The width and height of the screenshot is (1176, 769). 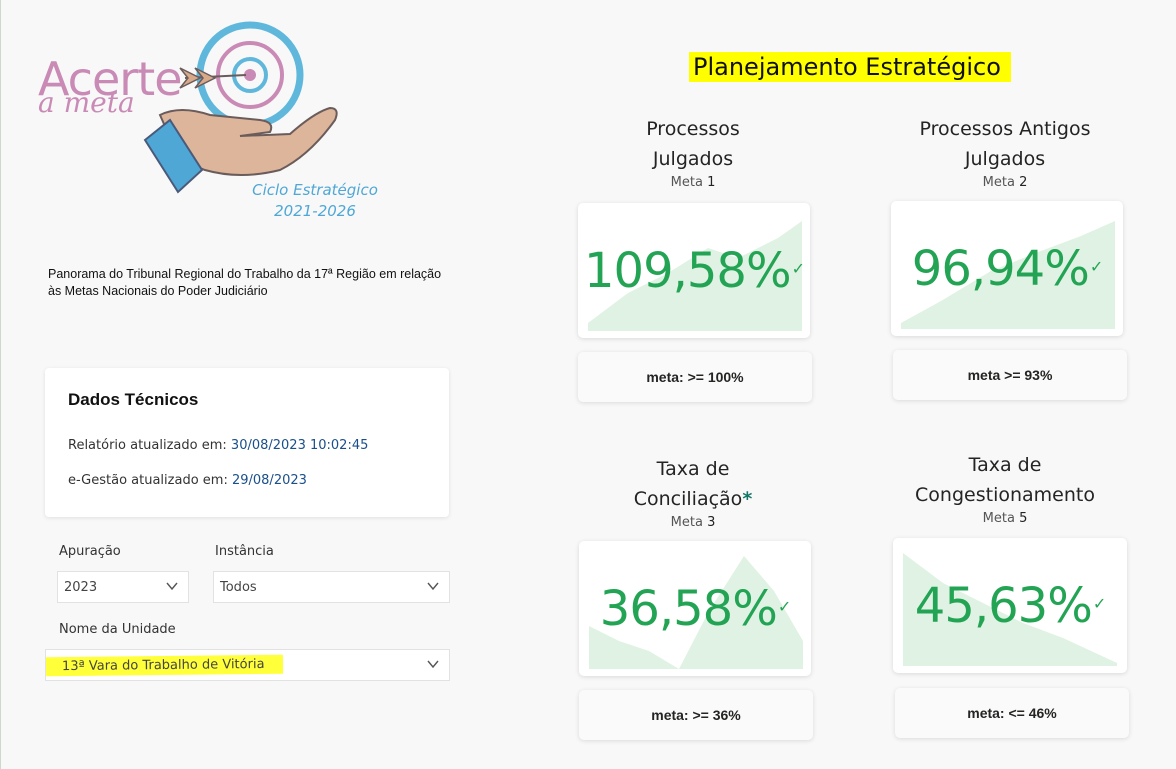 What do you see at coordinates (238, 587) in the screenshot?
I see `instancia-value: Todos` at bounding box center [238, 587].